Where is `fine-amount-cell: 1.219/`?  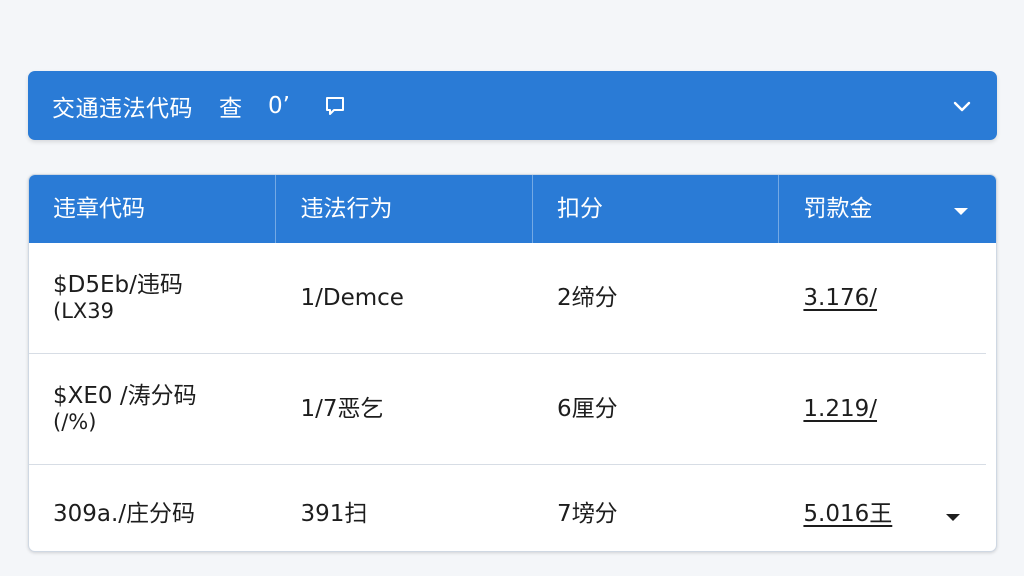 fine-amount-cell: 1.219/ is located at coordinates (882, 409).